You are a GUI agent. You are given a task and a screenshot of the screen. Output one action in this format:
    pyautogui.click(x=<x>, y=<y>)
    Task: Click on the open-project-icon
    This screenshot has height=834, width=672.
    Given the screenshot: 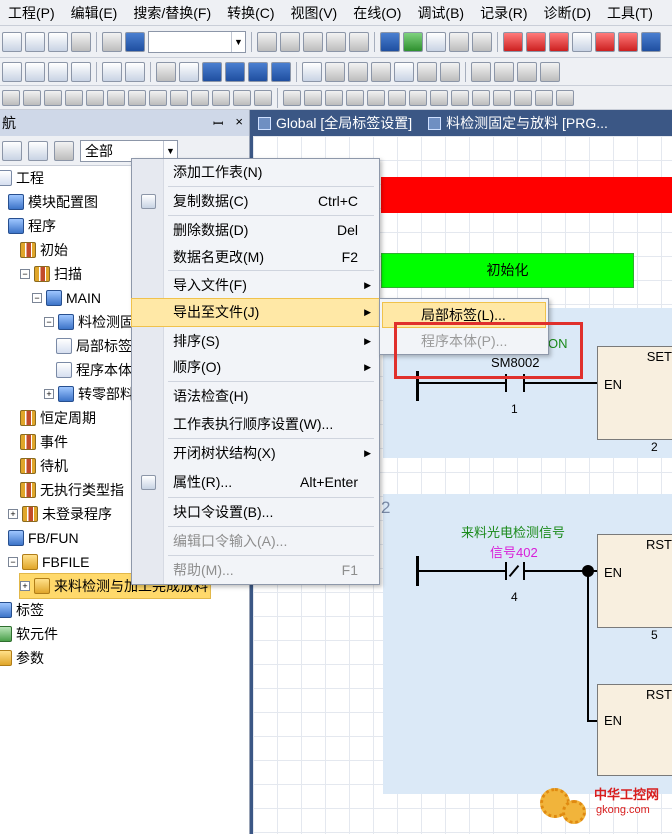 What is the action you would take?
    pyautogui.click(x=35, y=41)
    